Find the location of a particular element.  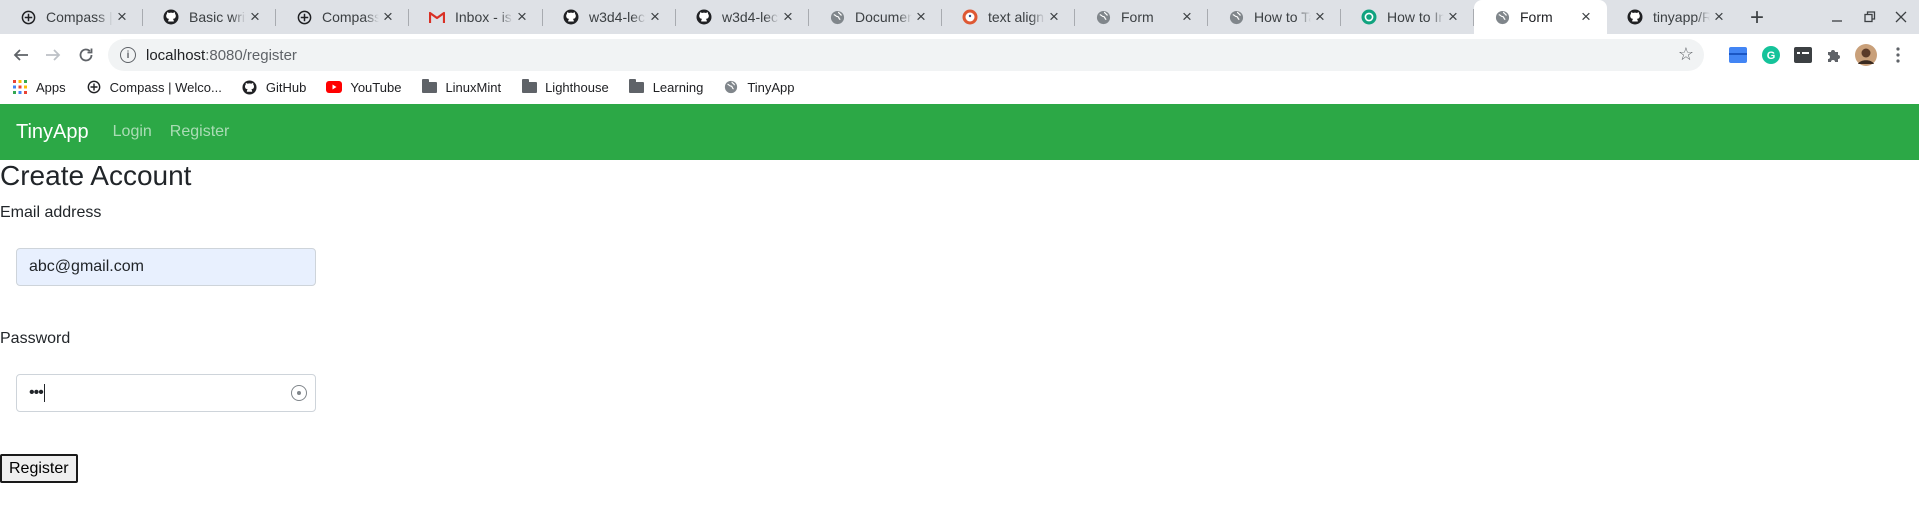

password-key-icon is located at coordinates (299, 393).